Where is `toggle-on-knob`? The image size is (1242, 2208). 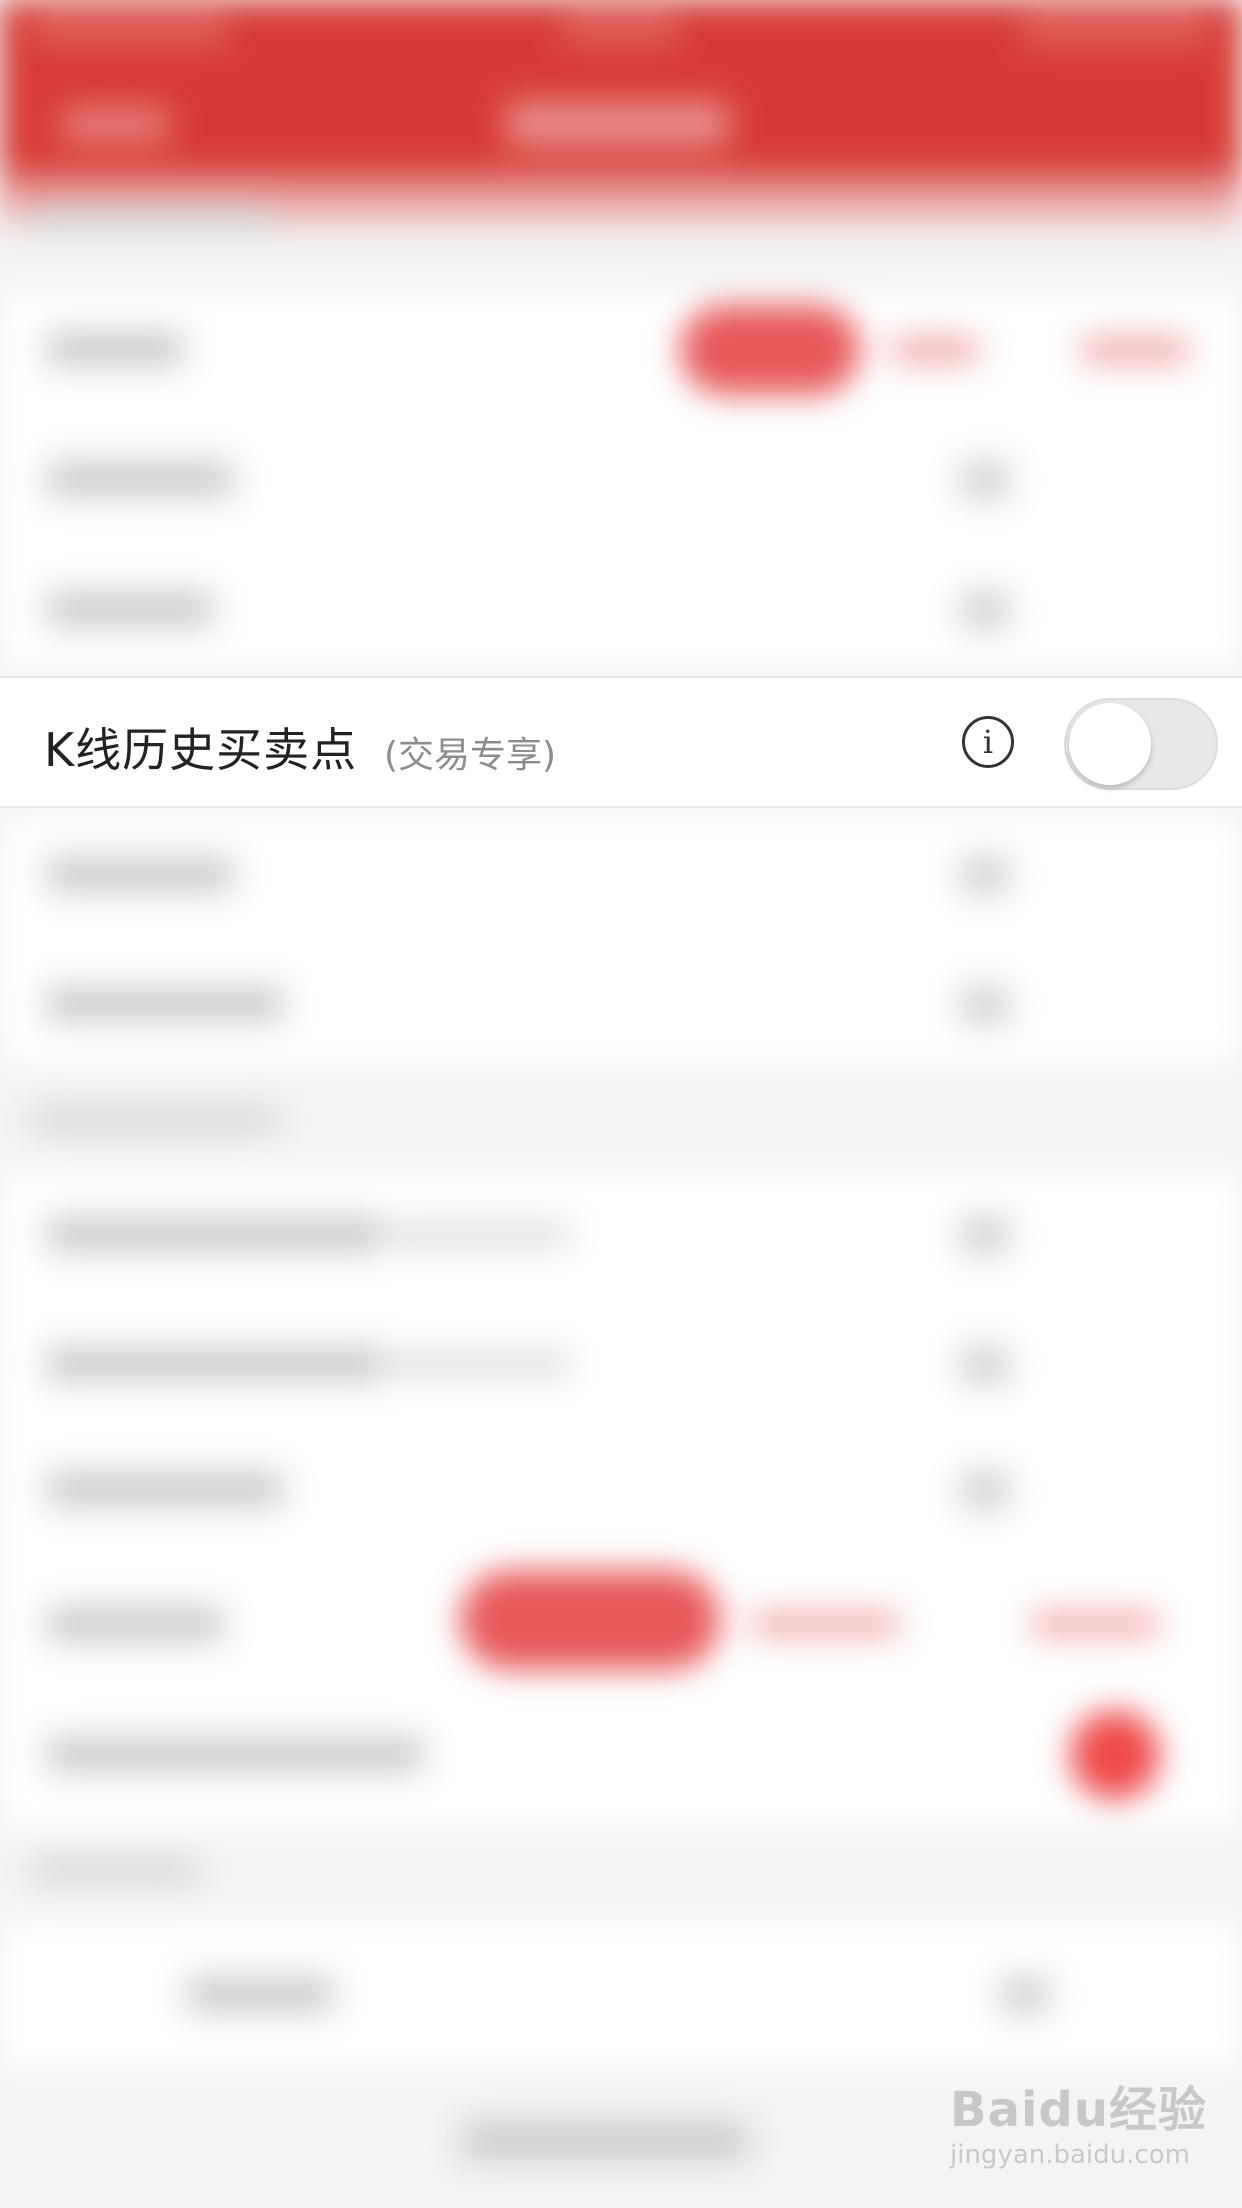 toggle-on-knob is located at coordinates (1115, 1755).